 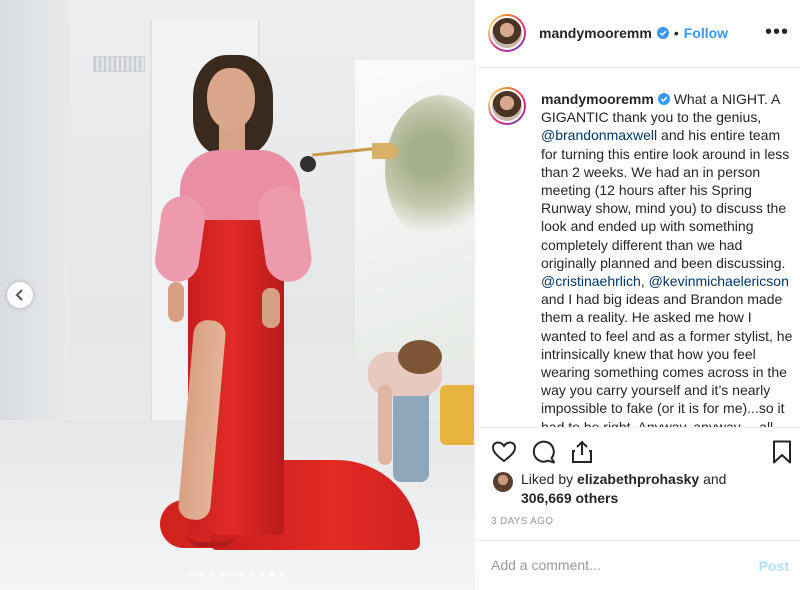 I want to click on author-avatar, so click(x=507, y=33).